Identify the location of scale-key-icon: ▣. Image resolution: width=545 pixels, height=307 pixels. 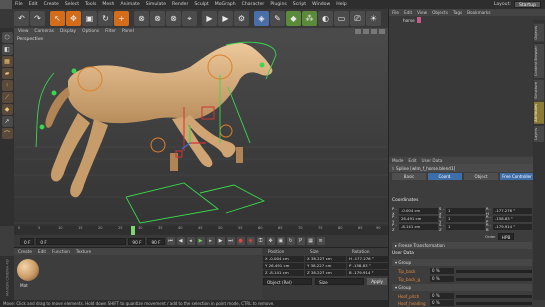
(280, 241).